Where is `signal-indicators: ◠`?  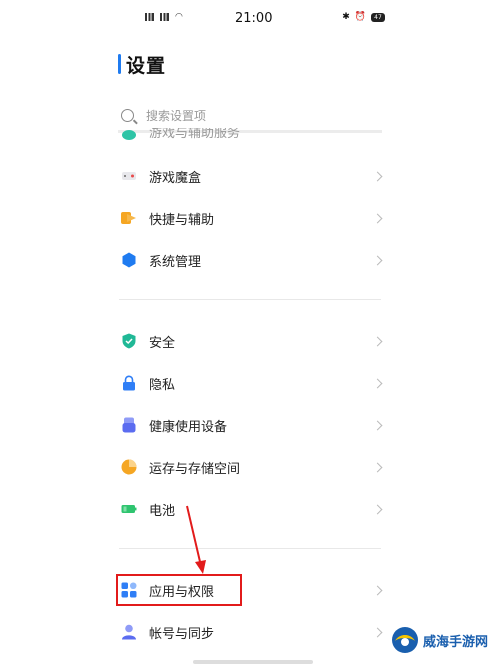
signal-indicators: ◠ is located at coordinates (164, 17).